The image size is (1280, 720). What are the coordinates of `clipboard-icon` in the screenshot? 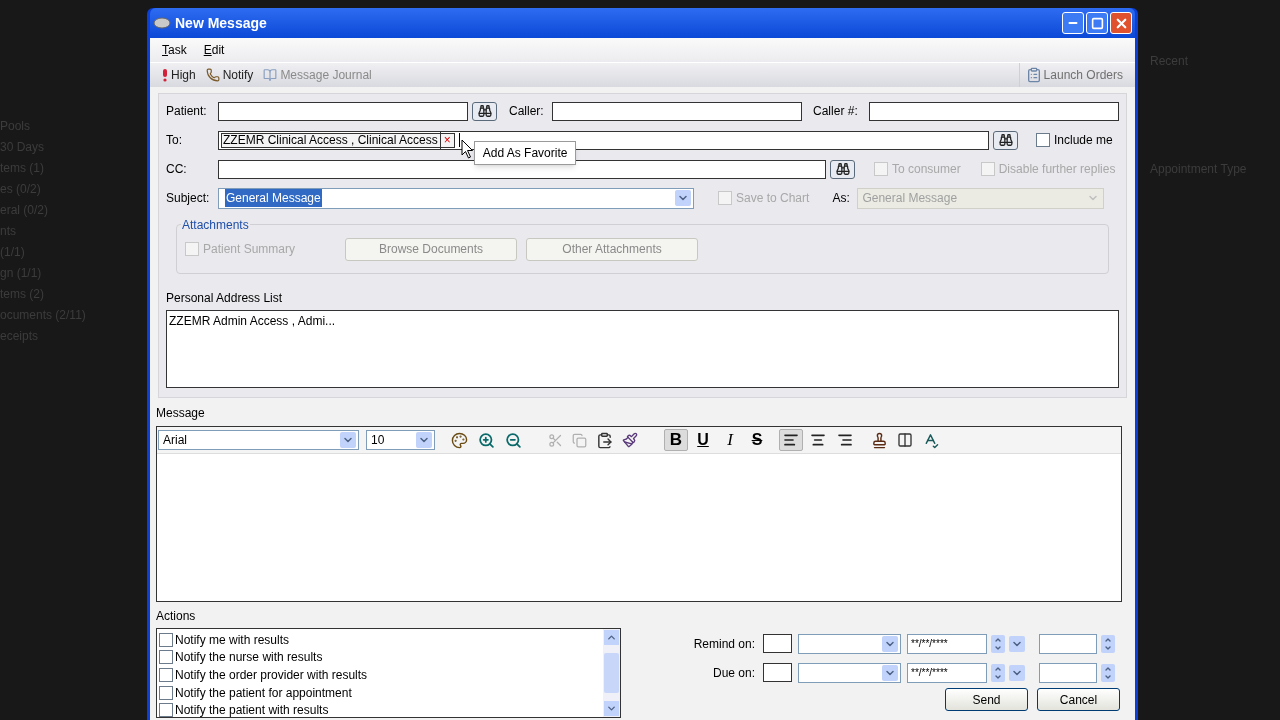 It's located at (1033, 75).